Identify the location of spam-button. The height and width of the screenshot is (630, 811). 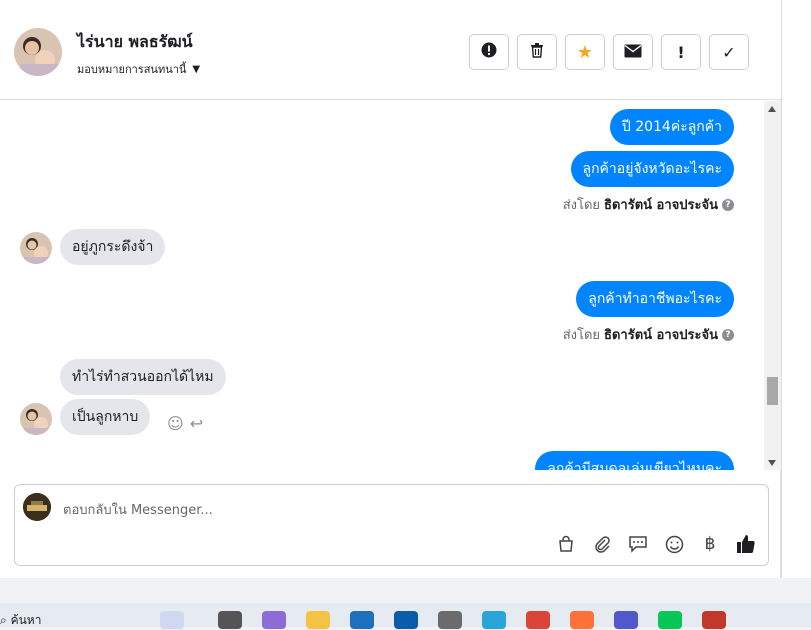
(489, 52).